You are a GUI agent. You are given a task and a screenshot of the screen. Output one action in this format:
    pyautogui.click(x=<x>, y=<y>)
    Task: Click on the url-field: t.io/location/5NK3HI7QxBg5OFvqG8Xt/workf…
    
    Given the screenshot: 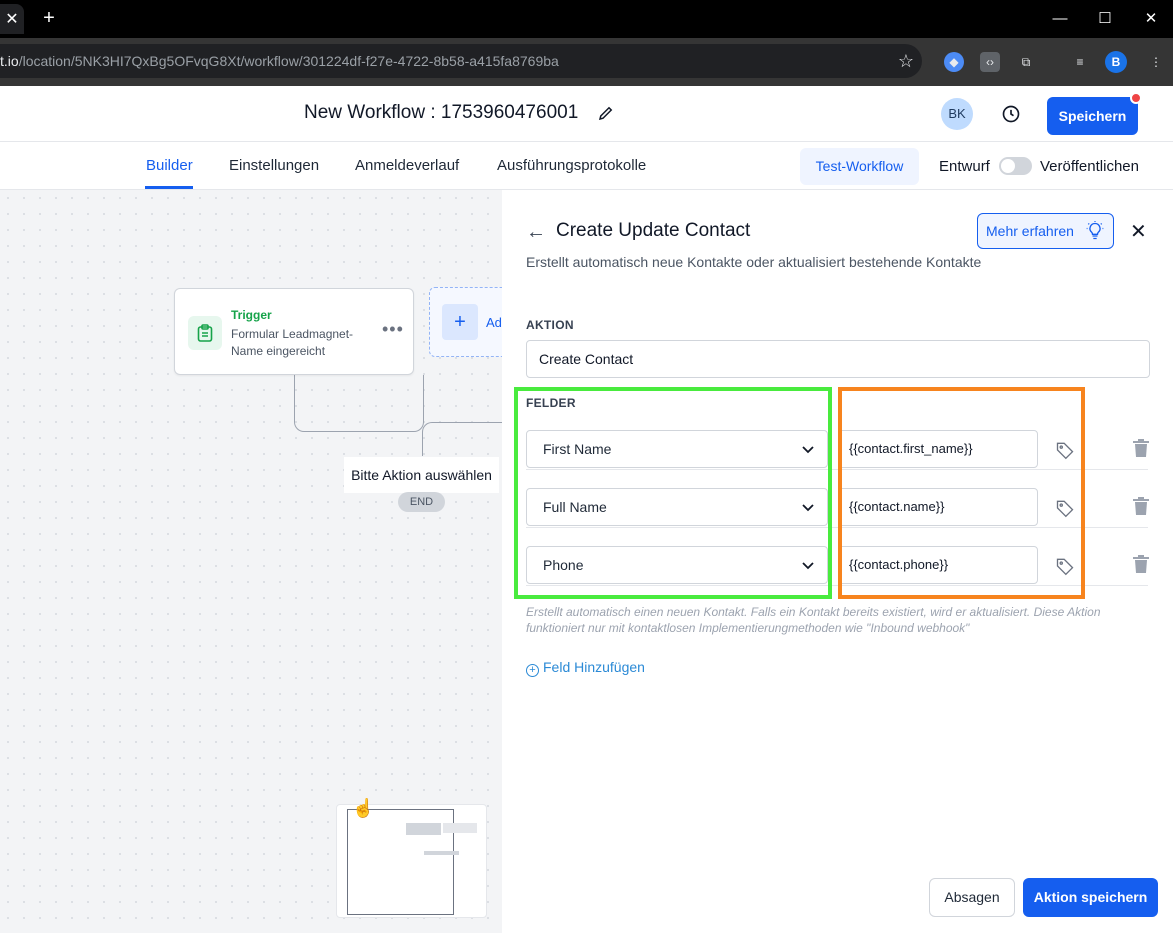 What is the action you would take?
    pyautogui.click(x=461, y=61)
    